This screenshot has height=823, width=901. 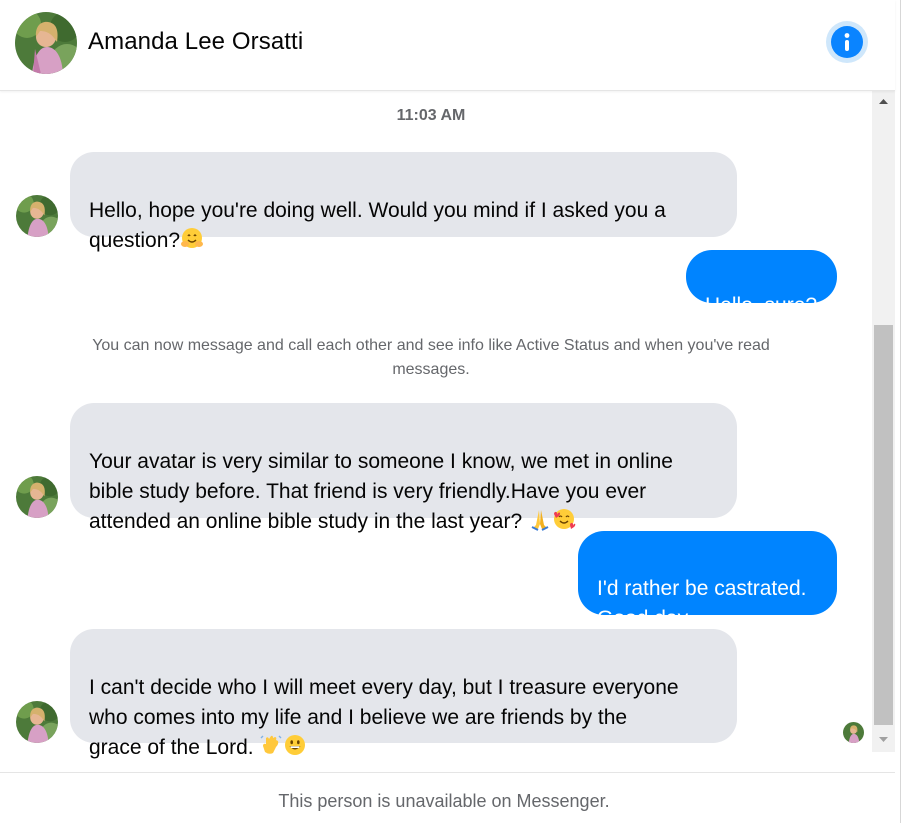 I want to click on seen-indicator-avatar, so click(x=853, y=732).